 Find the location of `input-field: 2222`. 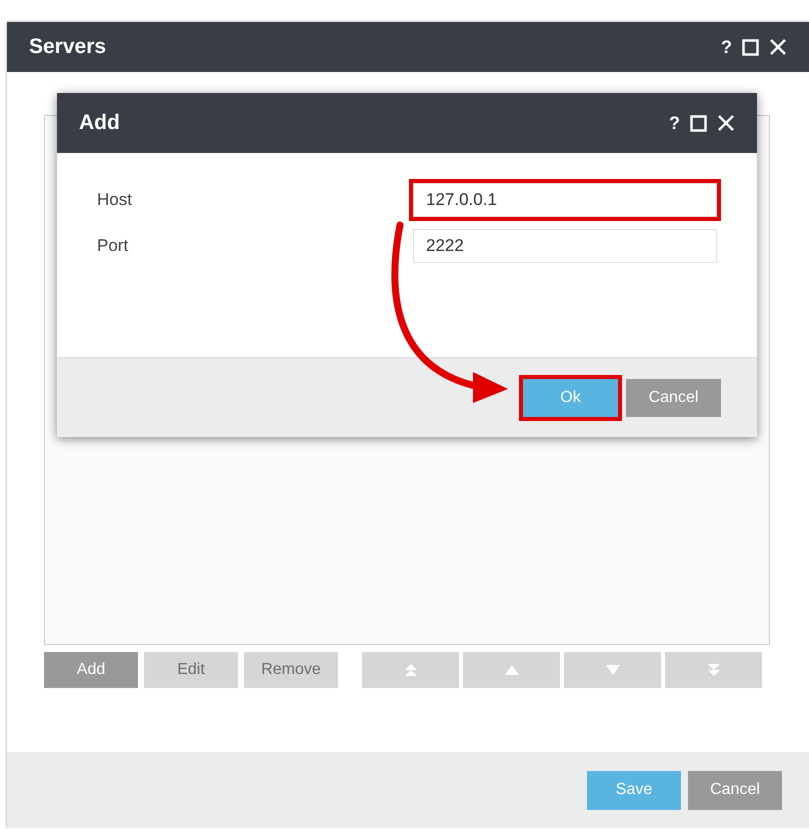

input-field: 2222 is located at coordinates (565, 246).